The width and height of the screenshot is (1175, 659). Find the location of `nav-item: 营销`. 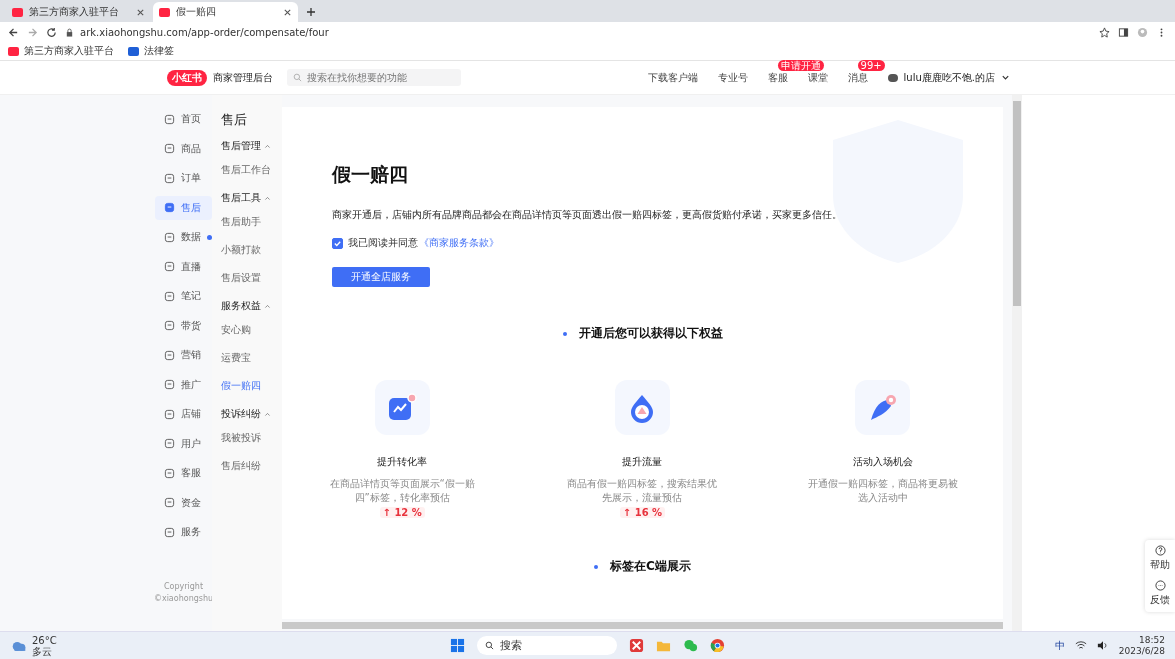

nav-item: 营销 is located at coordinates (183, 355).